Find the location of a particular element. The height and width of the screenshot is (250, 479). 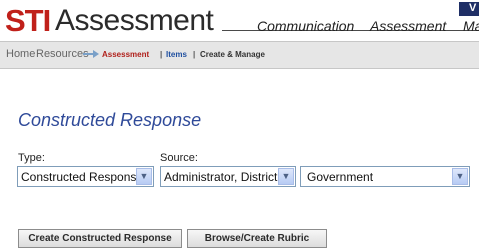

type-select: Constructed Response ▼ is located at coordinates (85, 176).